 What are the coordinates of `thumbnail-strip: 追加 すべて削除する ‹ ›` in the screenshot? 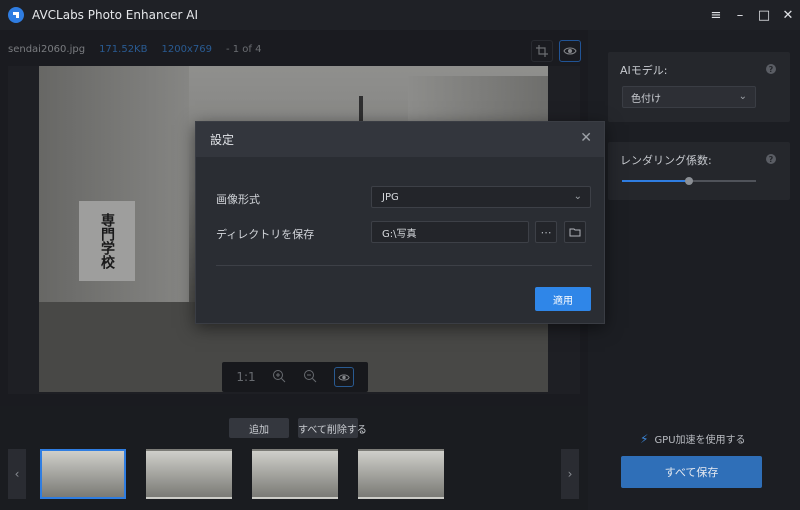 It's located at (294, 458).